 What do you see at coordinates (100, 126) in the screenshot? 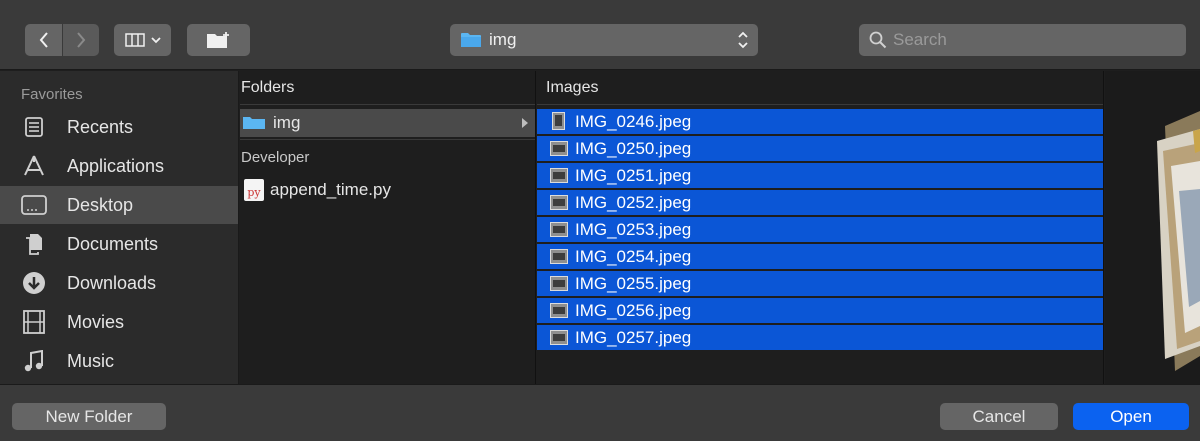
I see `sidebar-item-label: Recents` at bounding box center [100, 126].